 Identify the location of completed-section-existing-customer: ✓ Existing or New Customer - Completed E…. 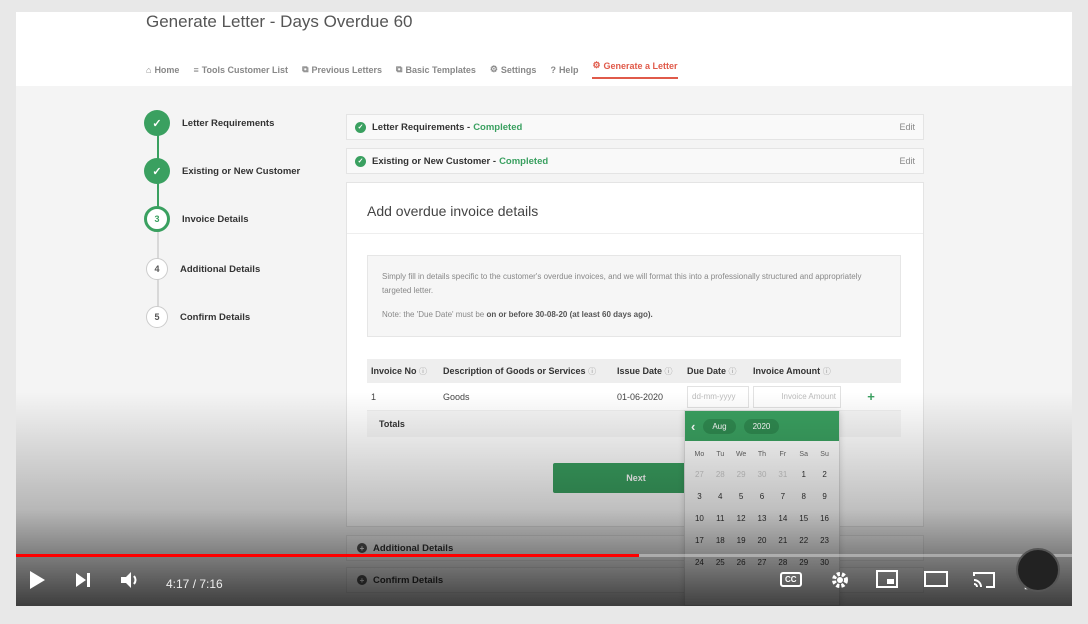
(635, 161).